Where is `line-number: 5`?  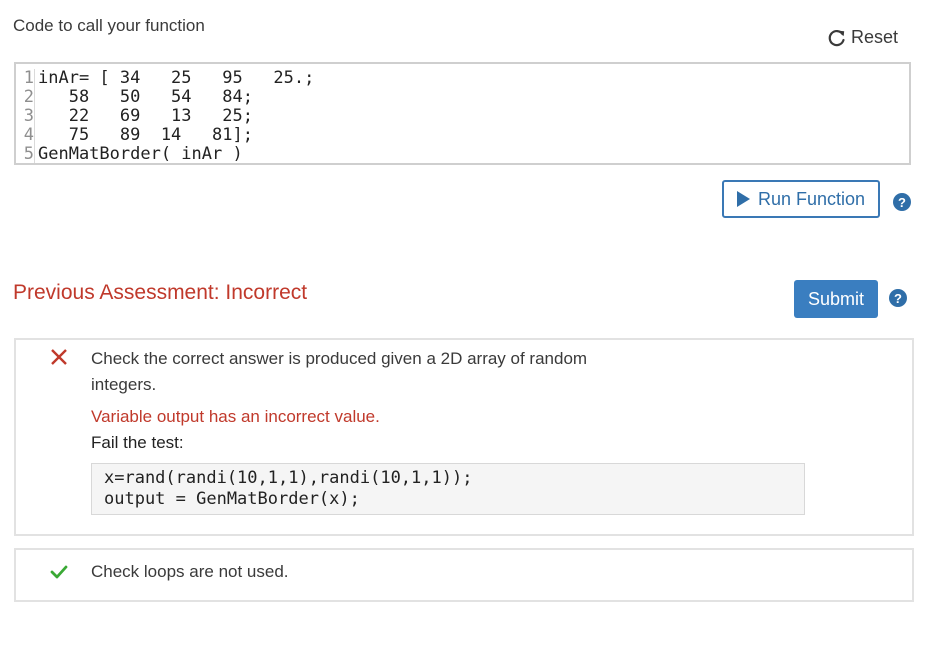
line-number: 5 is located at coordinates (28, 154).